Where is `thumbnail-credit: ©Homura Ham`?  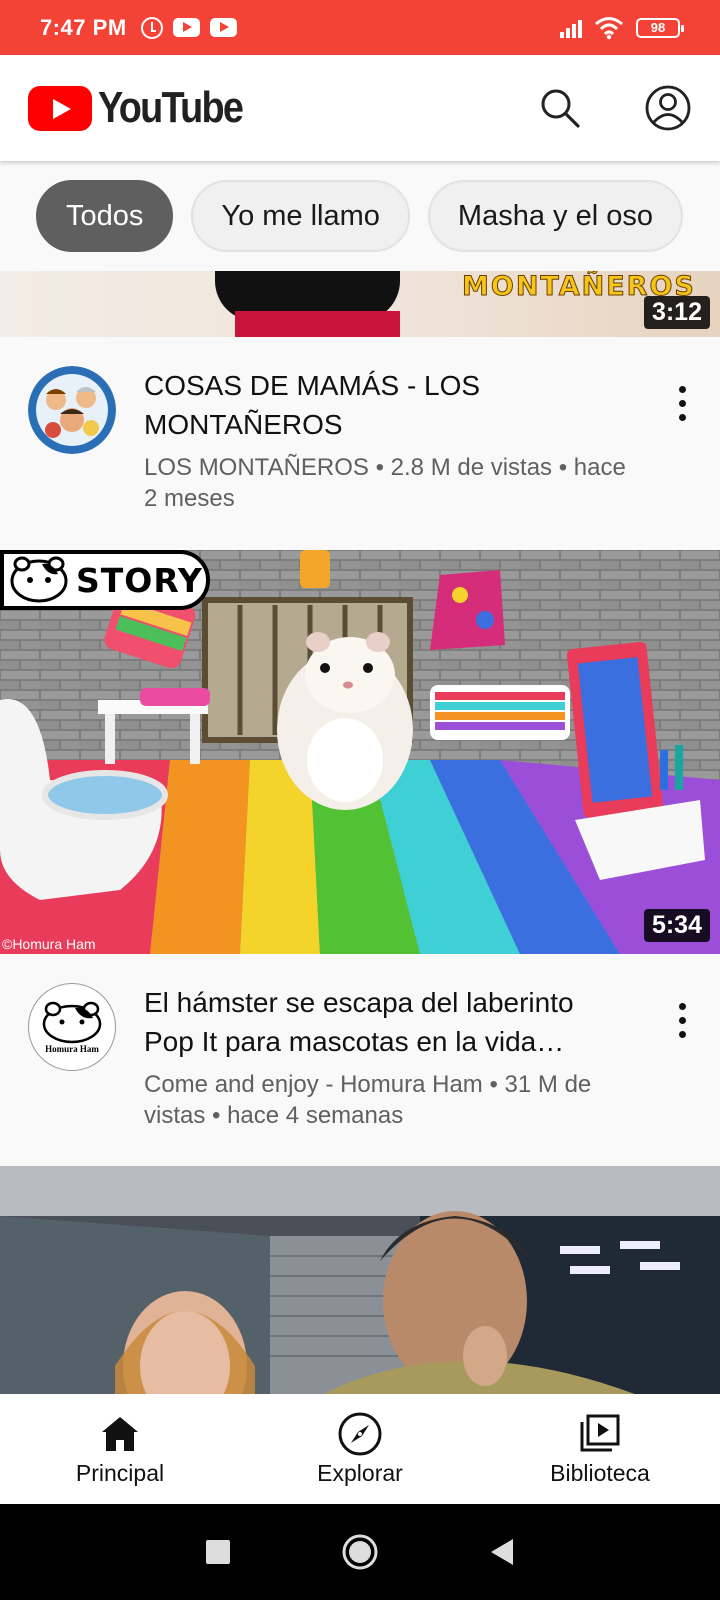 thumbnail-credit: ©Homura Ham is located at coordinates (49, 944).